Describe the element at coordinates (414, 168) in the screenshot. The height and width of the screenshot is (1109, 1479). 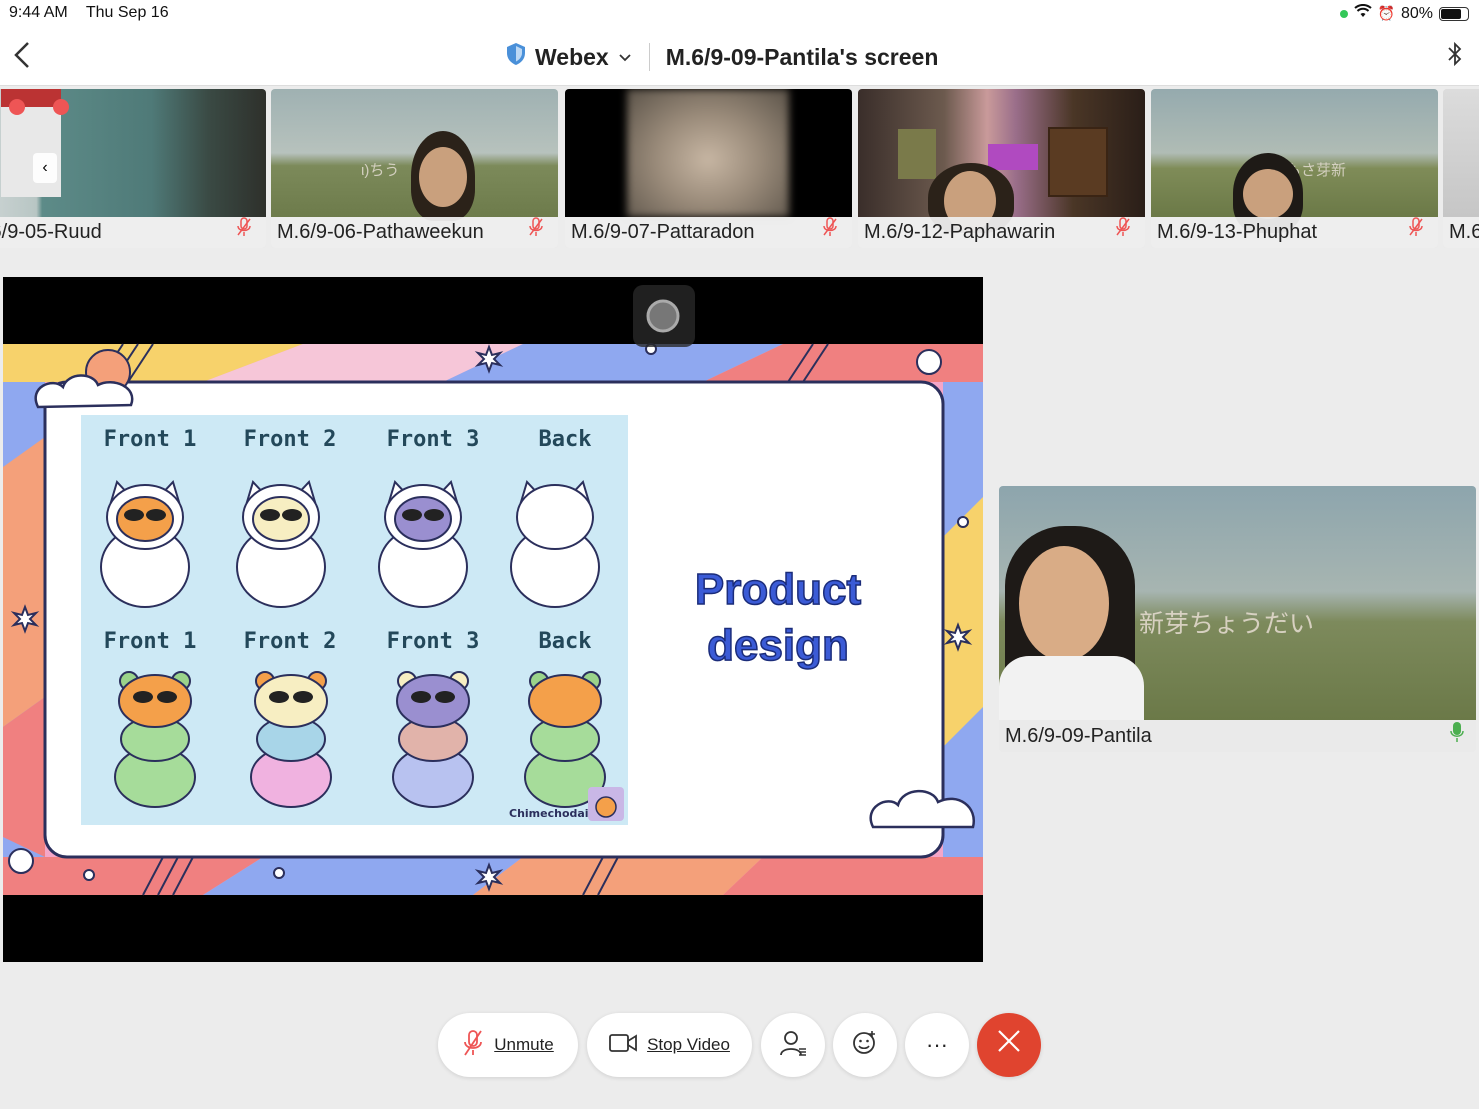
I see `participant-tile: ι)ちう M.6/9-06-Pathaweekun` at that location.